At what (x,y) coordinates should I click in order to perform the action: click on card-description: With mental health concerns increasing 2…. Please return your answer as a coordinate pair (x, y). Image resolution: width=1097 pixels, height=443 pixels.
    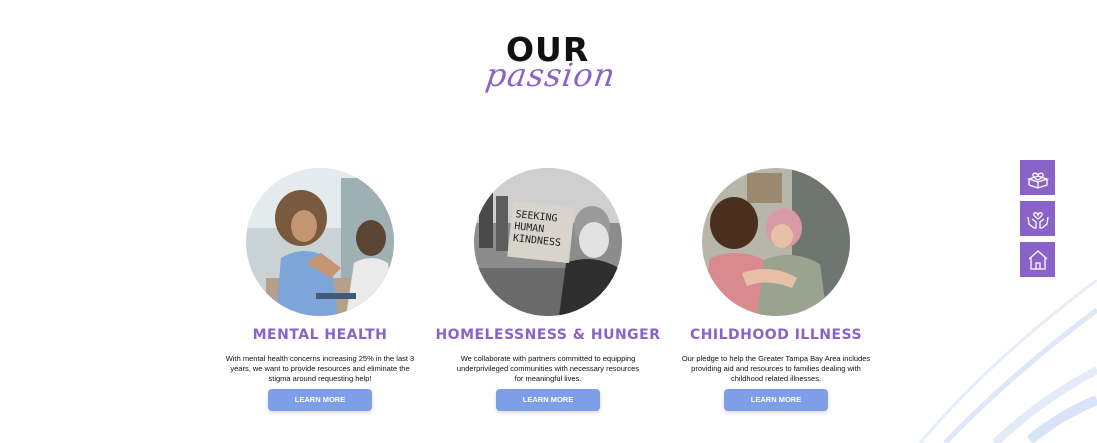
    Looking at the image, I should click on (320, 368).